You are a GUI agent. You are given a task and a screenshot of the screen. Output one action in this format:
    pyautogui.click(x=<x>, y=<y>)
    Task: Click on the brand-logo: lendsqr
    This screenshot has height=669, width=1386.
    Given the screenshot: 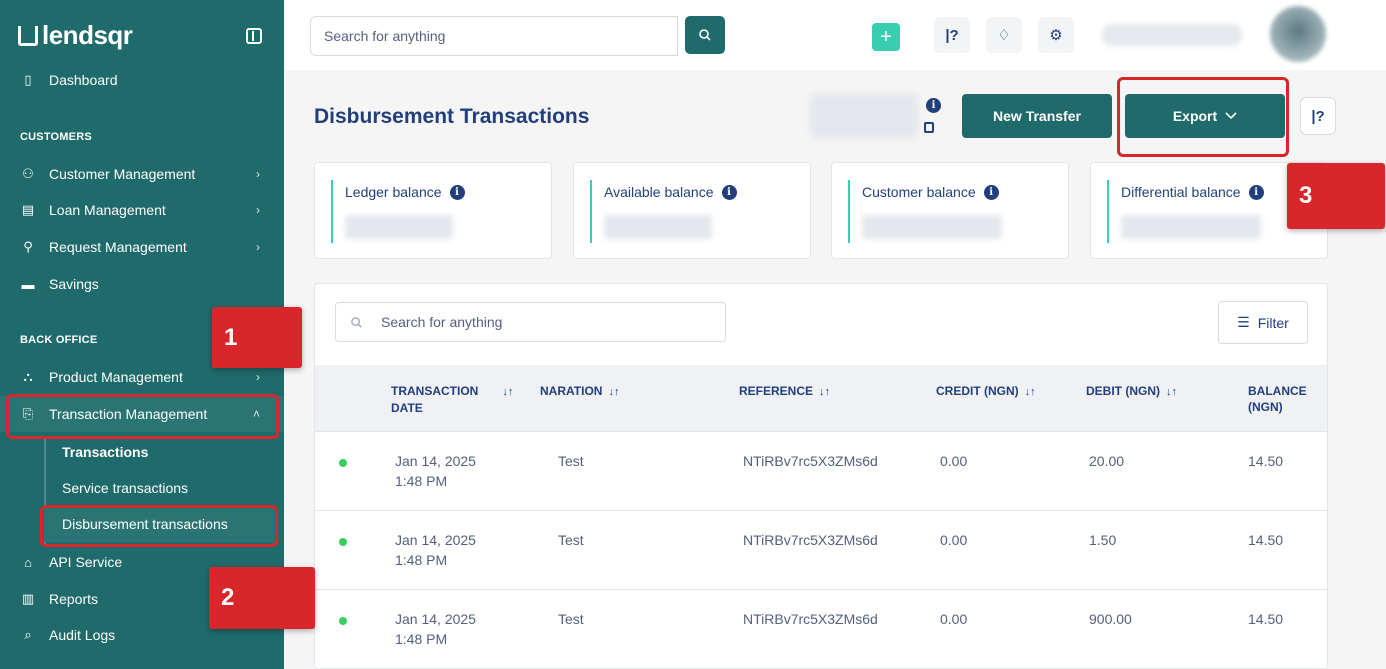 What is the action you would take?
    pyautogui.click(x=75, y=35)
    